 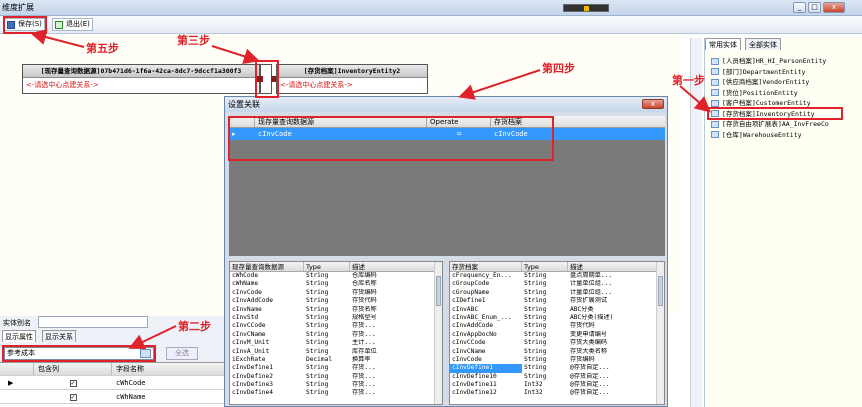 I want to click on arrow-step2, so click(x=152, y=337).